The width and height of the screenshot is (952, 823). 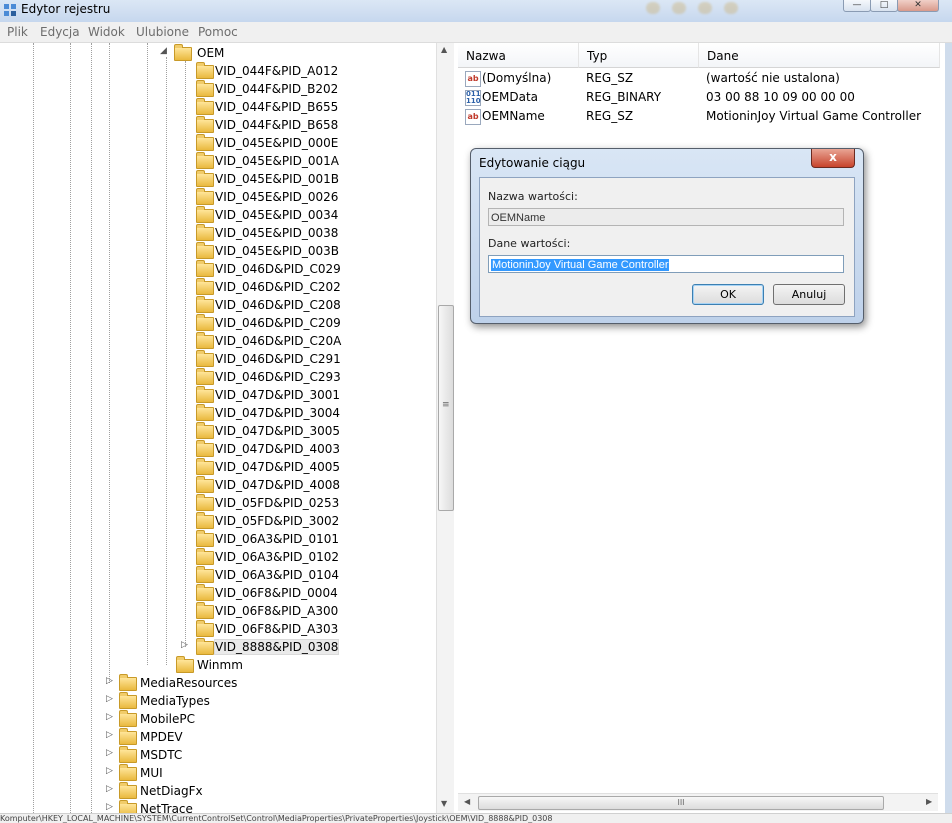 I want to click on value-data-input: MotioninJoy Virtual Game Controller, so click(x=666, y=264).